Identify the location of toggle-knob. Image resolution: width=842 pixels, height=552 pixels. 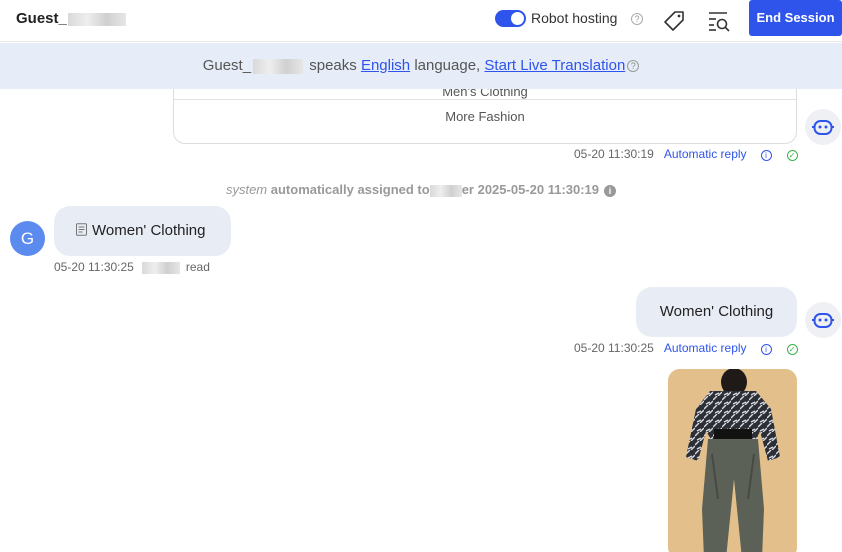
(517, 18).